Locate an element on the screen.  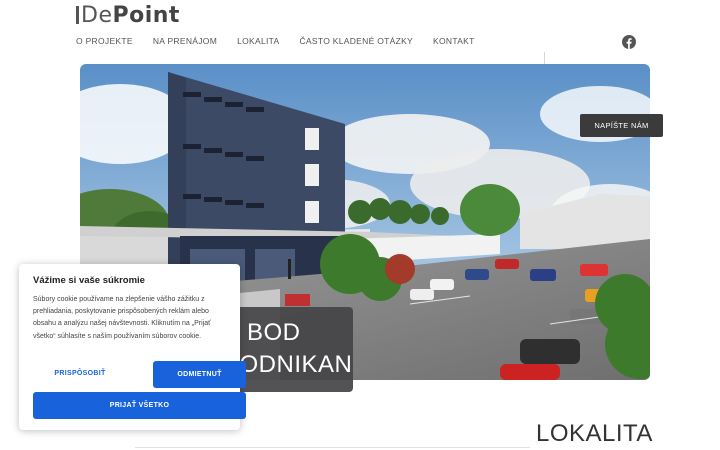
nav-item-o-projekte: O PROJEKTE is located at coordinates (104, 41).